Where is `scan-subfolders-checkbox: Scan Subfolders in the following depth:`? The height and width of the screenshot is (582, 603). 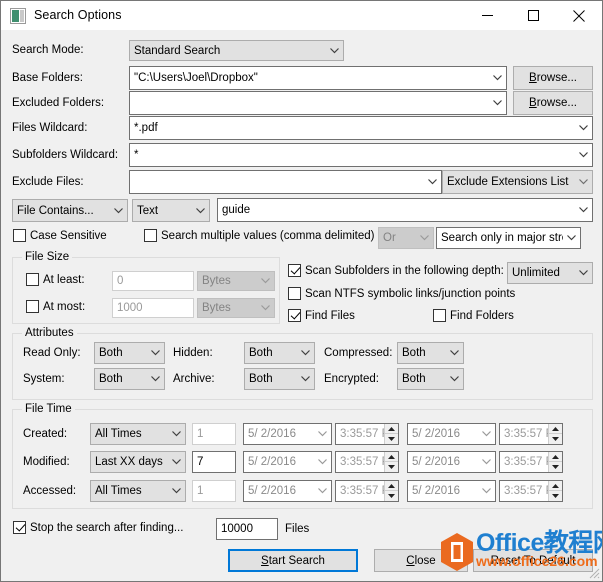 scan-subfolders-checkbox: Scan Subfolders in the following depth: is located at coordinates (396, 270).